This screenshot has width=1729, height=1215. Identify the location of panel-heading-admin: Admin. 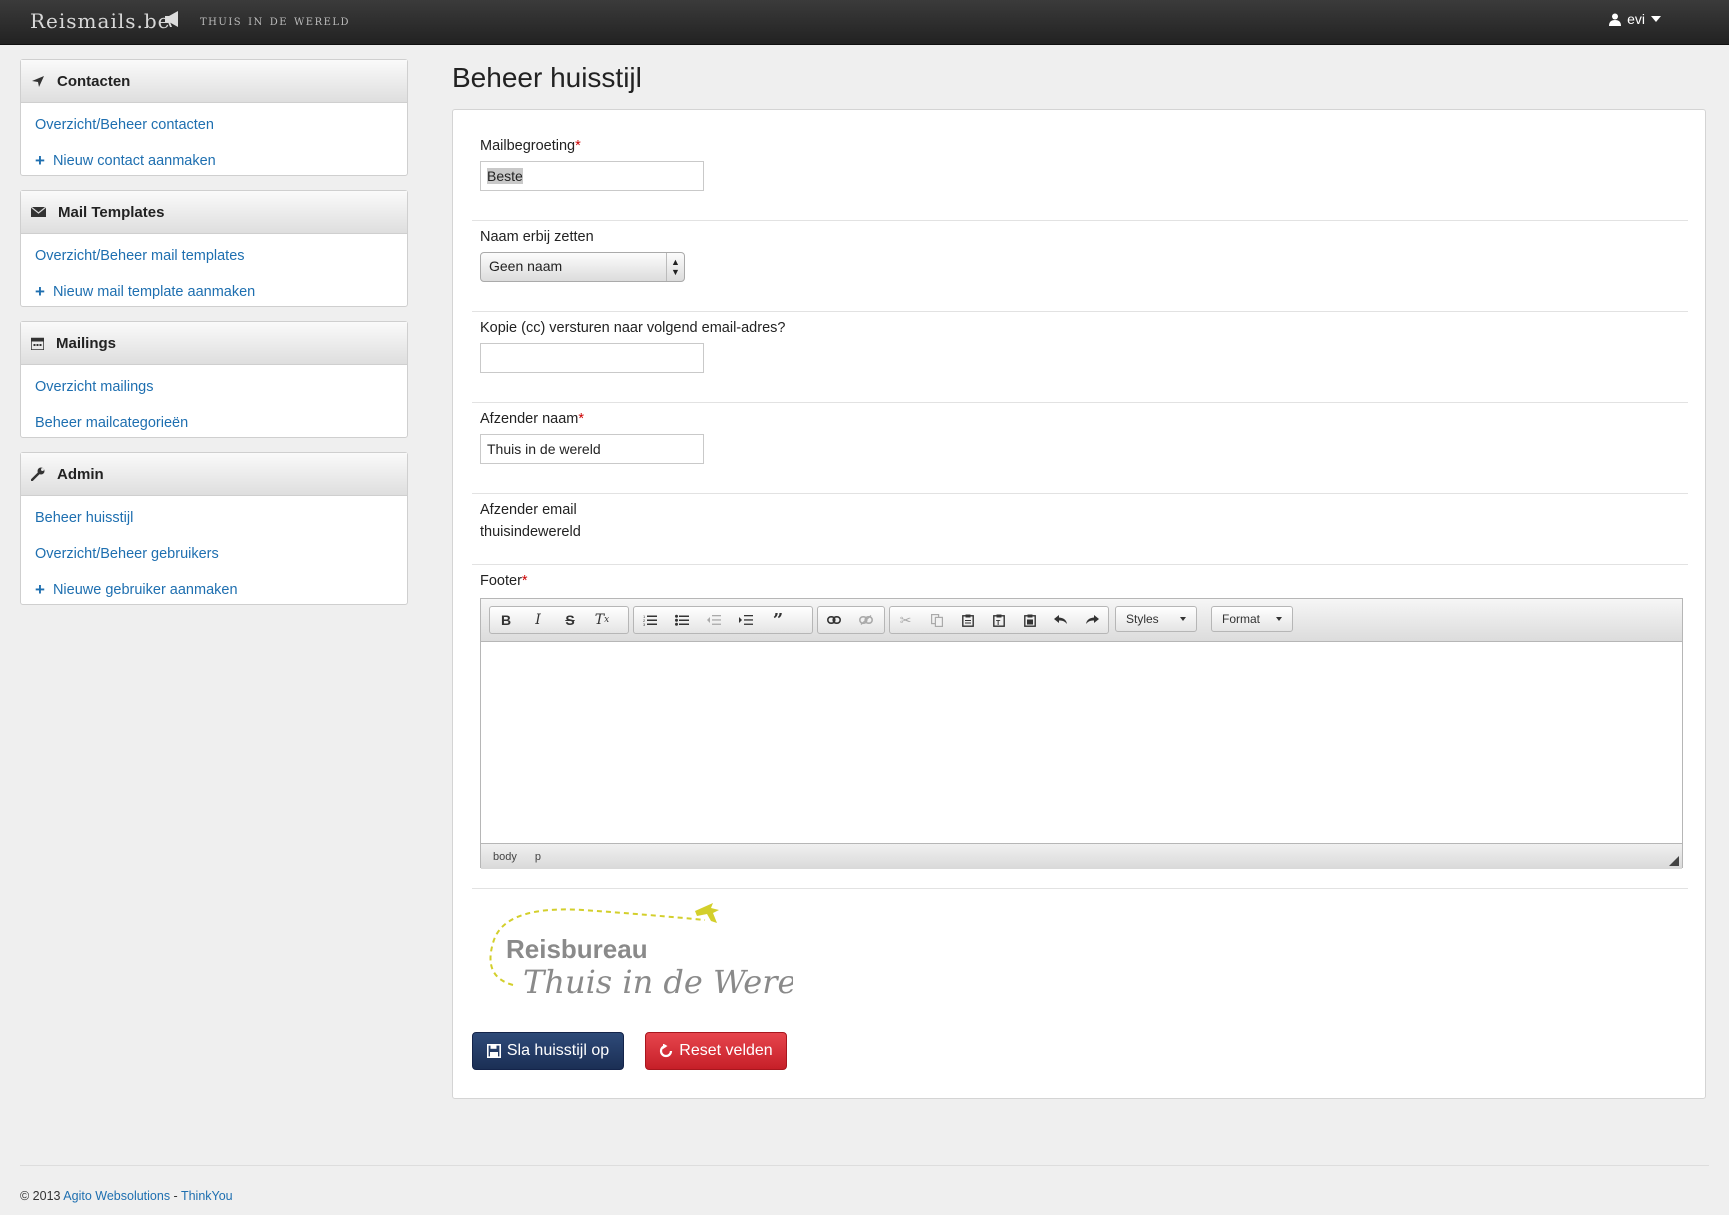
(214, 474).